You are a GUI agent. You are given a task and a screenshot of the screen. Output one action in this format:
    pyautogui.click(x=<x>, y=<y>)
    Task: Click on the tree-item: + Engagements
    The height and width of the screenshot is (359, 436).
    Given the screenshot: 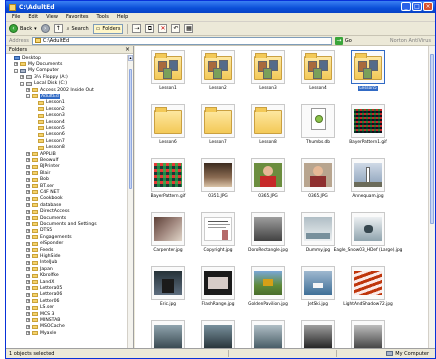 What is the action you would take?
    pyautogui.click(x=49, y=237)
    